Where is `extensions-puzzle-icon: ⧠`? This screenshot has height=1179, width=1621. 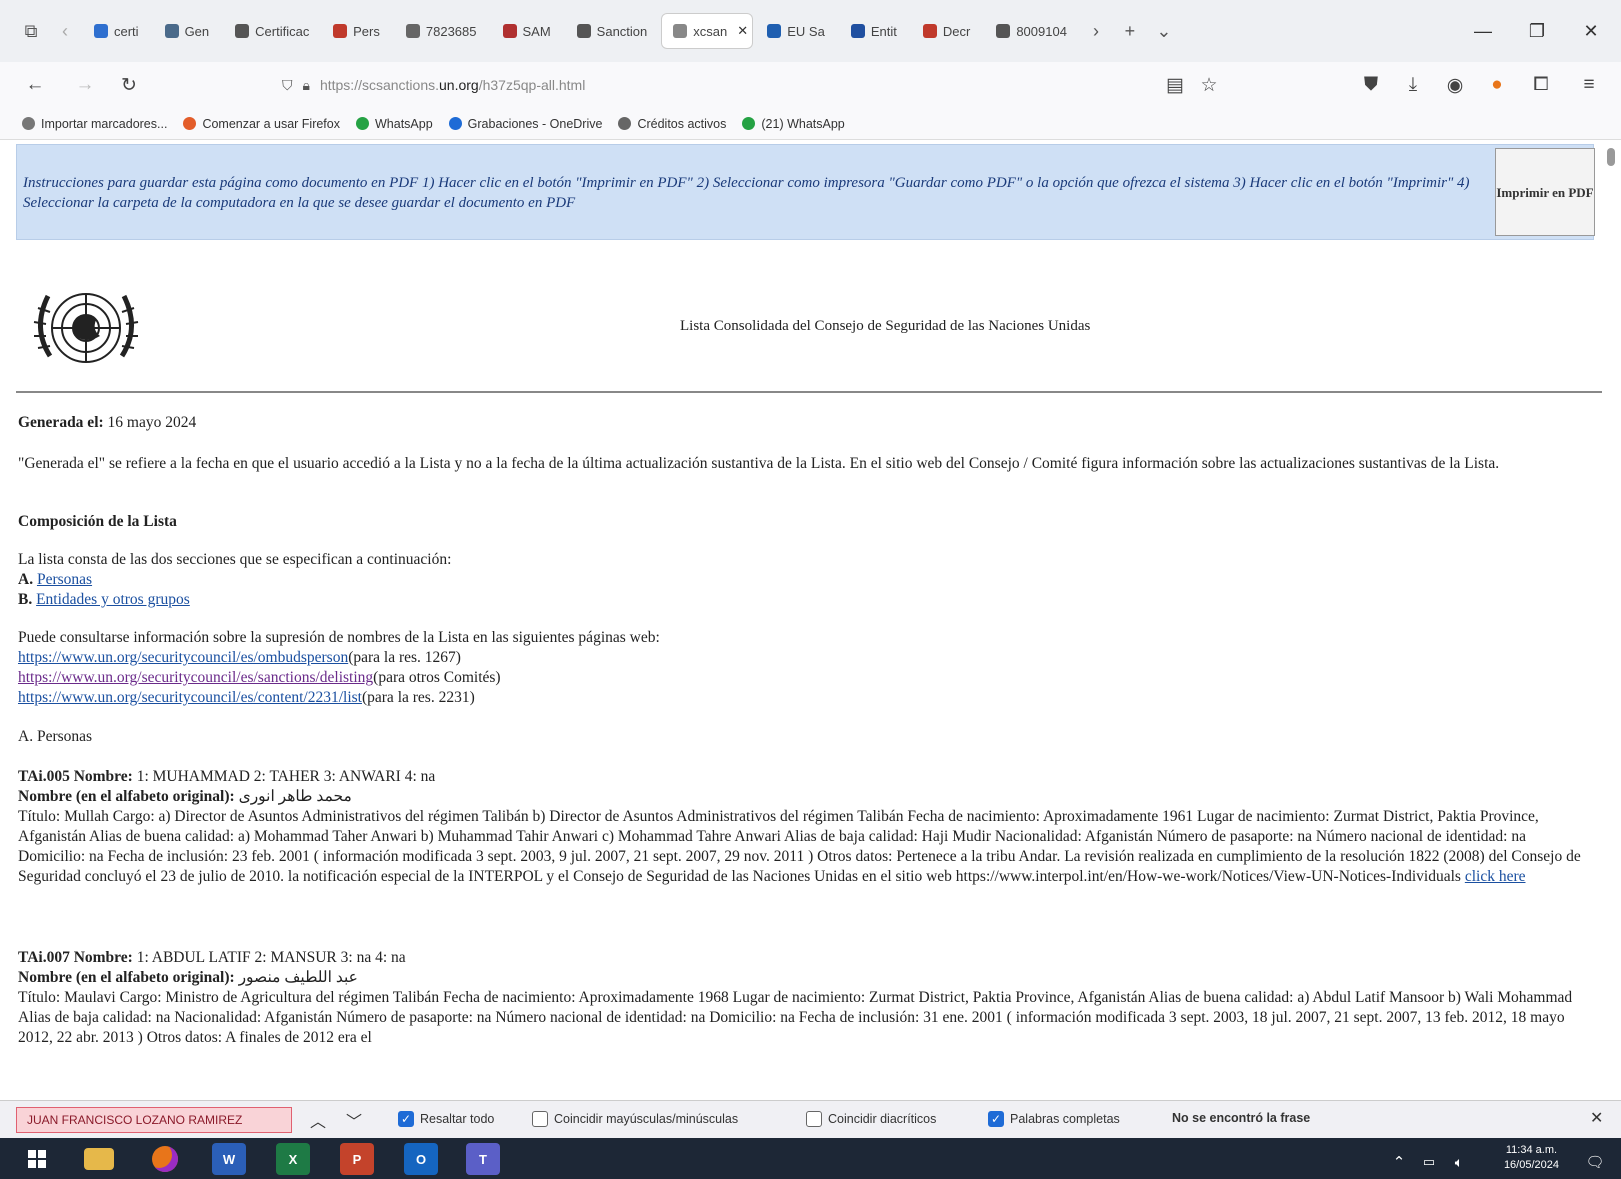 extensions-puzzle-icon: ⧠ is located at coordinates (1541, 85).